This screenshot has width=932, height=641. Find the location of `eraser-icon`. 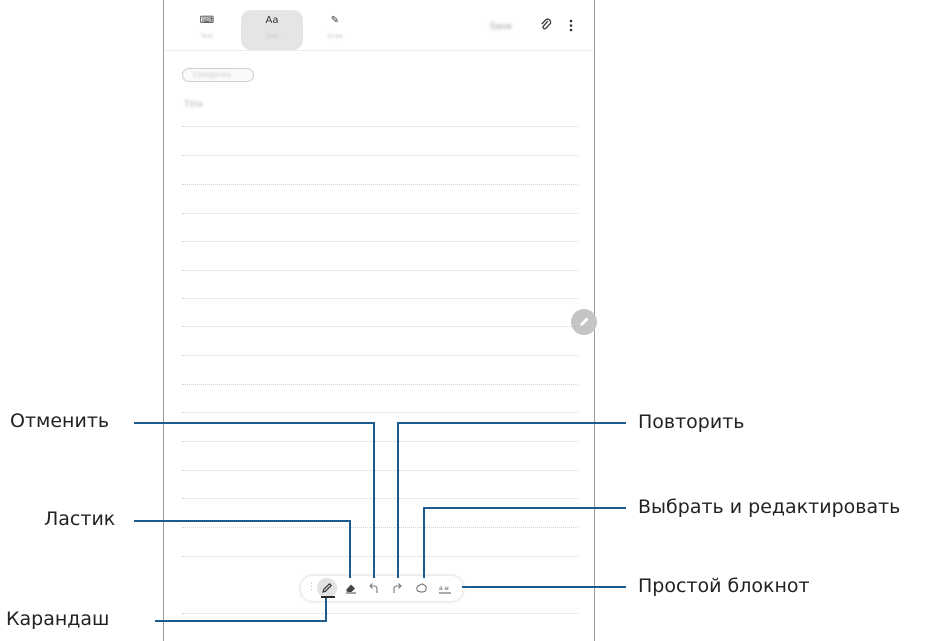

eraser-icon is located at coordinates (350, 589).